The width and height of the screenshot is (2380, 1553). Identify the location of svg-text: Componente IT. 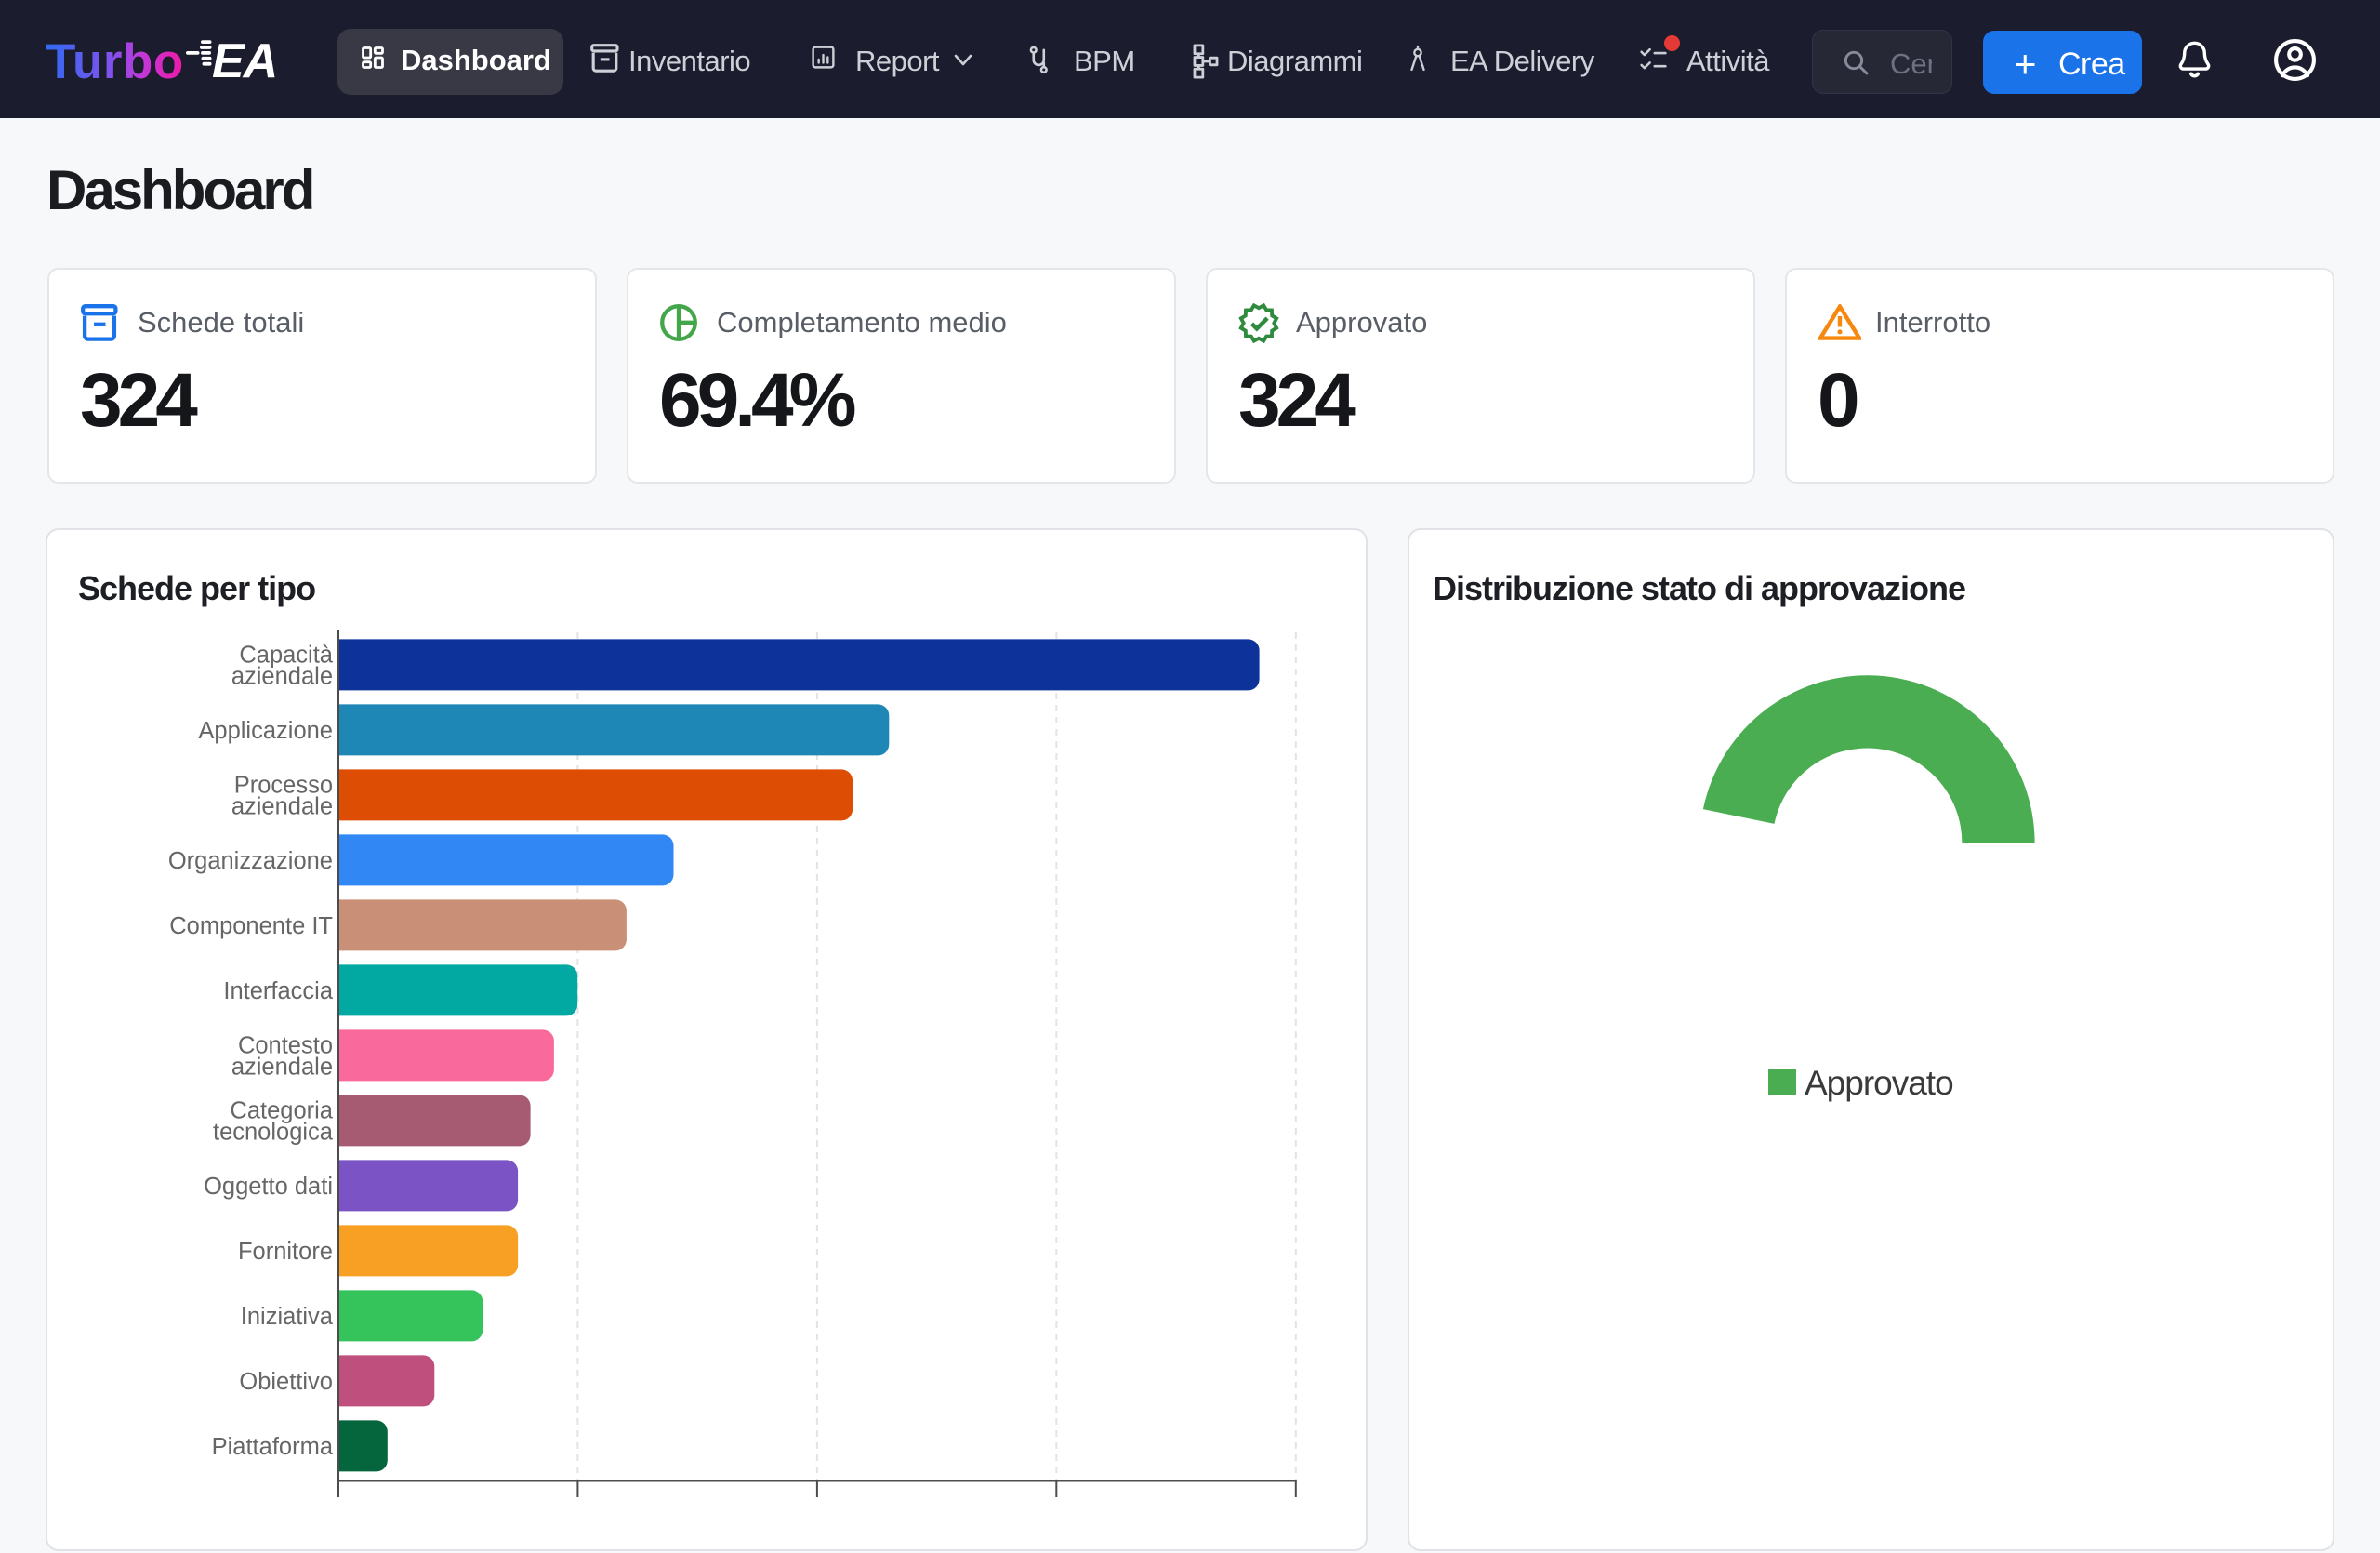
(251, 926).